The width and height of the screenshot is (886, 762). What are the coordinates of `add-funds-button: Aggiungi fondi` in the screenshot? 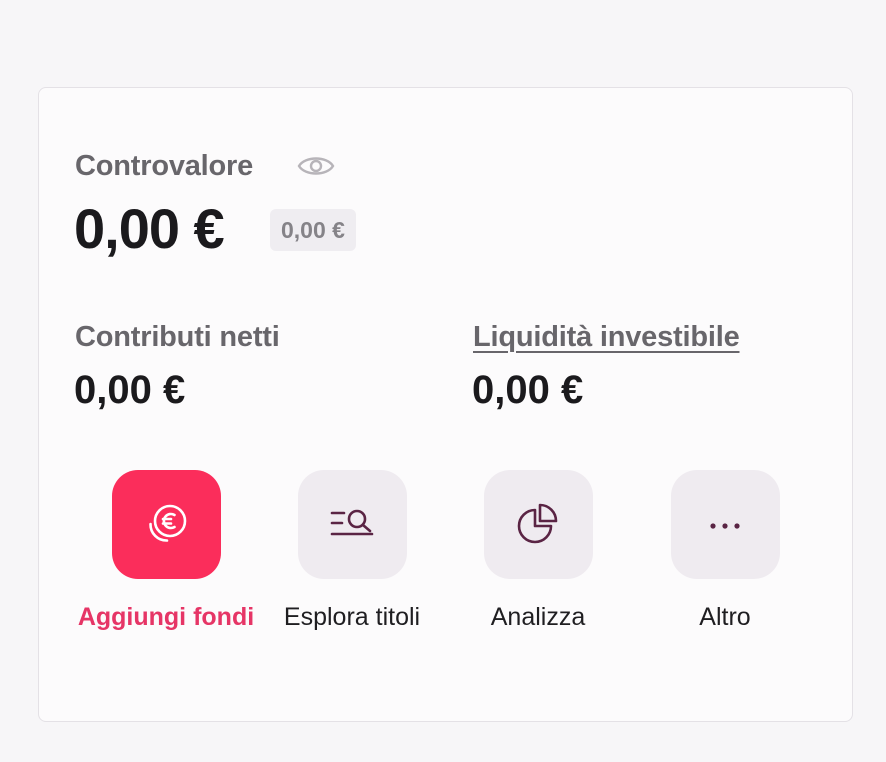 It's located at (166, 553).